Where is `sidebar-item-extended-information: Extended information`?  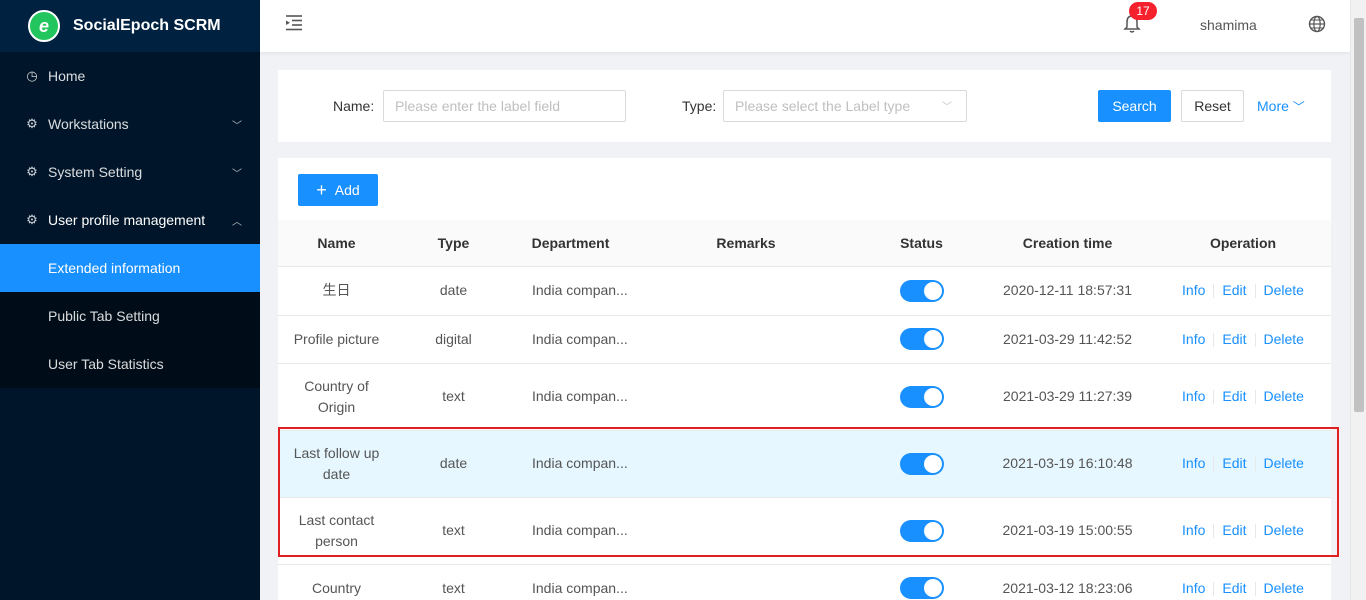 sidebar-item-extended-information: Extended information is located at coordinates (130, 268).